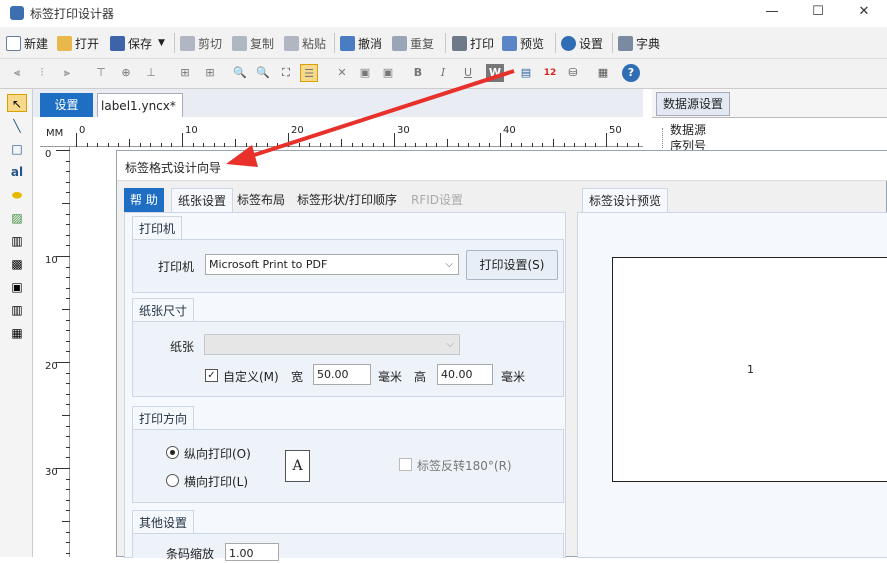 This screenshot has height=563, width=887. Describe the element at coordinates (370, 118) in the screenshot. I see `annotation-arrow` at that location.